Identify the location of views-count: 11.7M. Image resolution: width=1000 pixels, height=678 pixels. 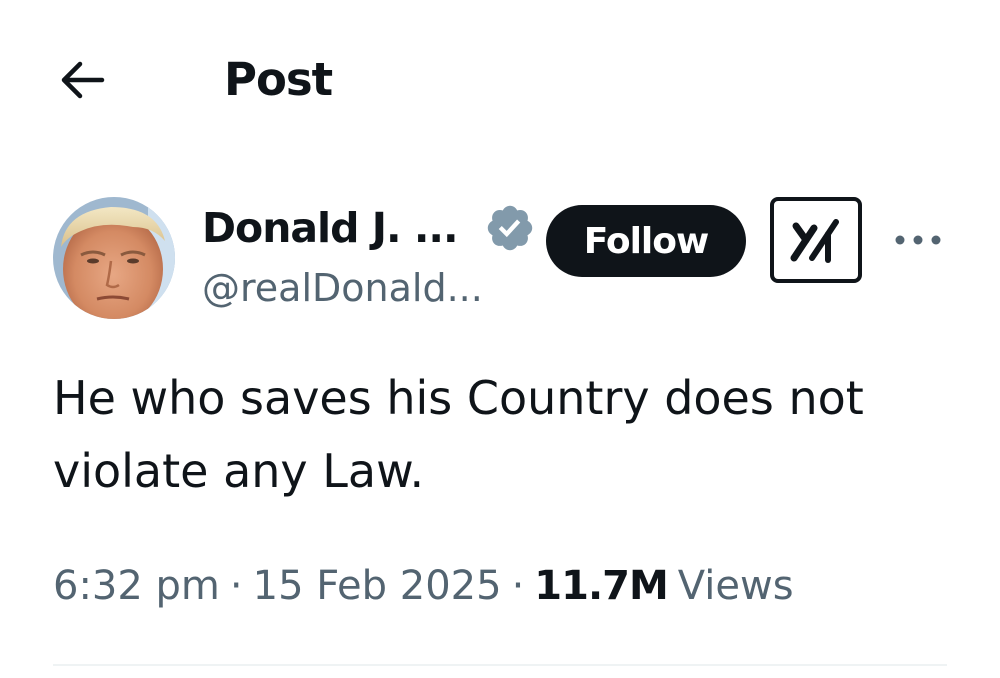
(601, 586).